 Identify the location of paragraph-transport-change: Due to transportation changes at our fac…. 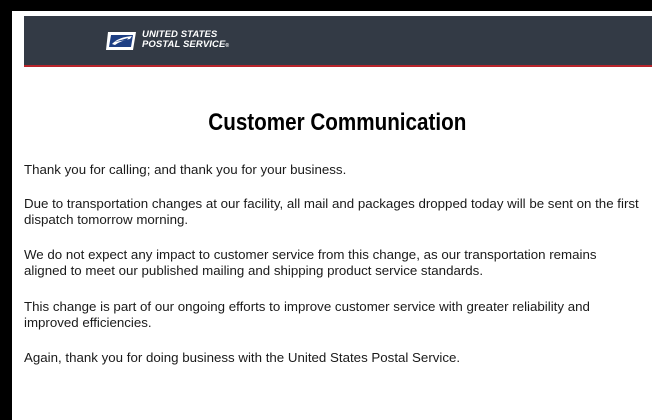
(331, 211).